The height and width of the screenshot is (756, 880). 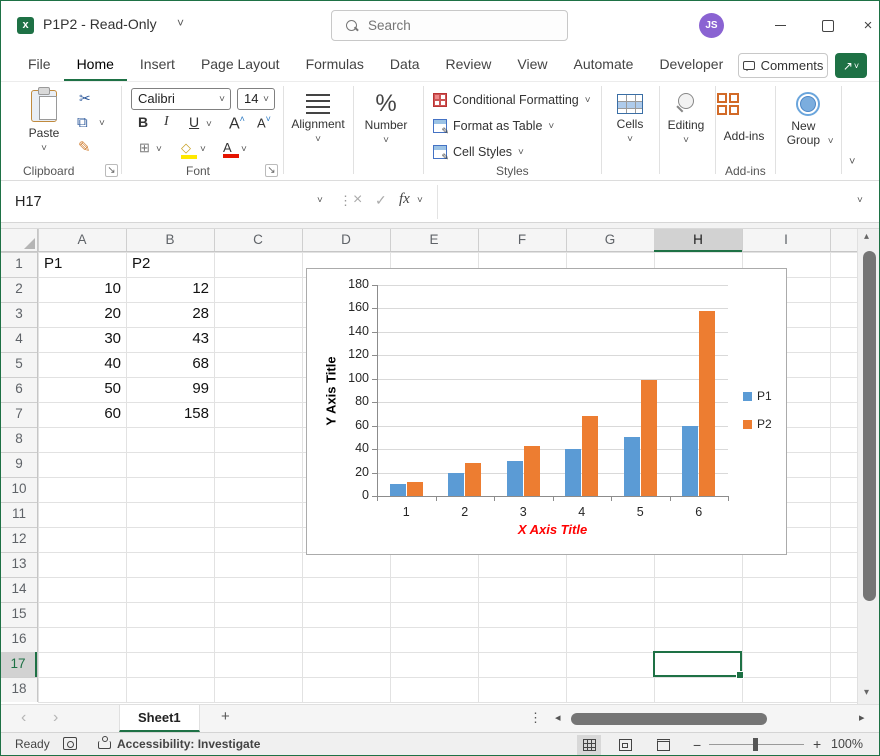 What do you see at coordinates (19, 364) in the screenshot?
I see `row-header-5: 5` at bounding box center [19, 364].